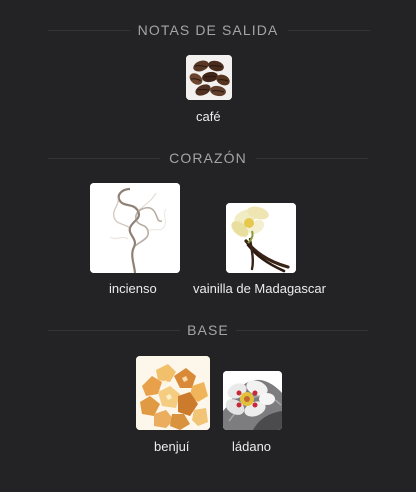 This screenshot has height=492, width=416. What do you see at coordinates (259, 288) in the screenshot?
I see `note-label: vainilla de Madagascar` at bounding box center [259, 288].